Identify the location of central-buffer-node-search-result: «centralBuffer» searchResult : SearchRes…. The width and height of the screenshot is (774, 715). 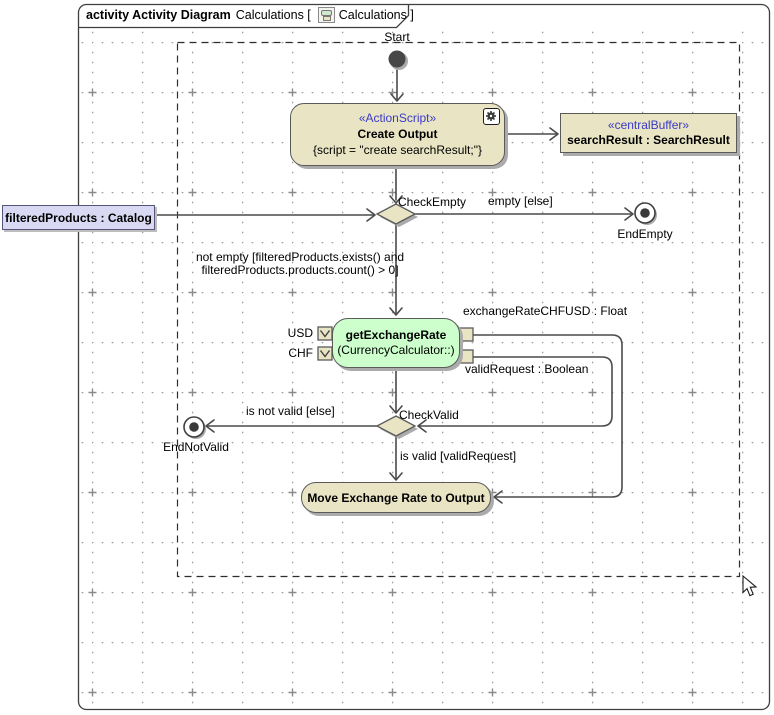
(648, 133).